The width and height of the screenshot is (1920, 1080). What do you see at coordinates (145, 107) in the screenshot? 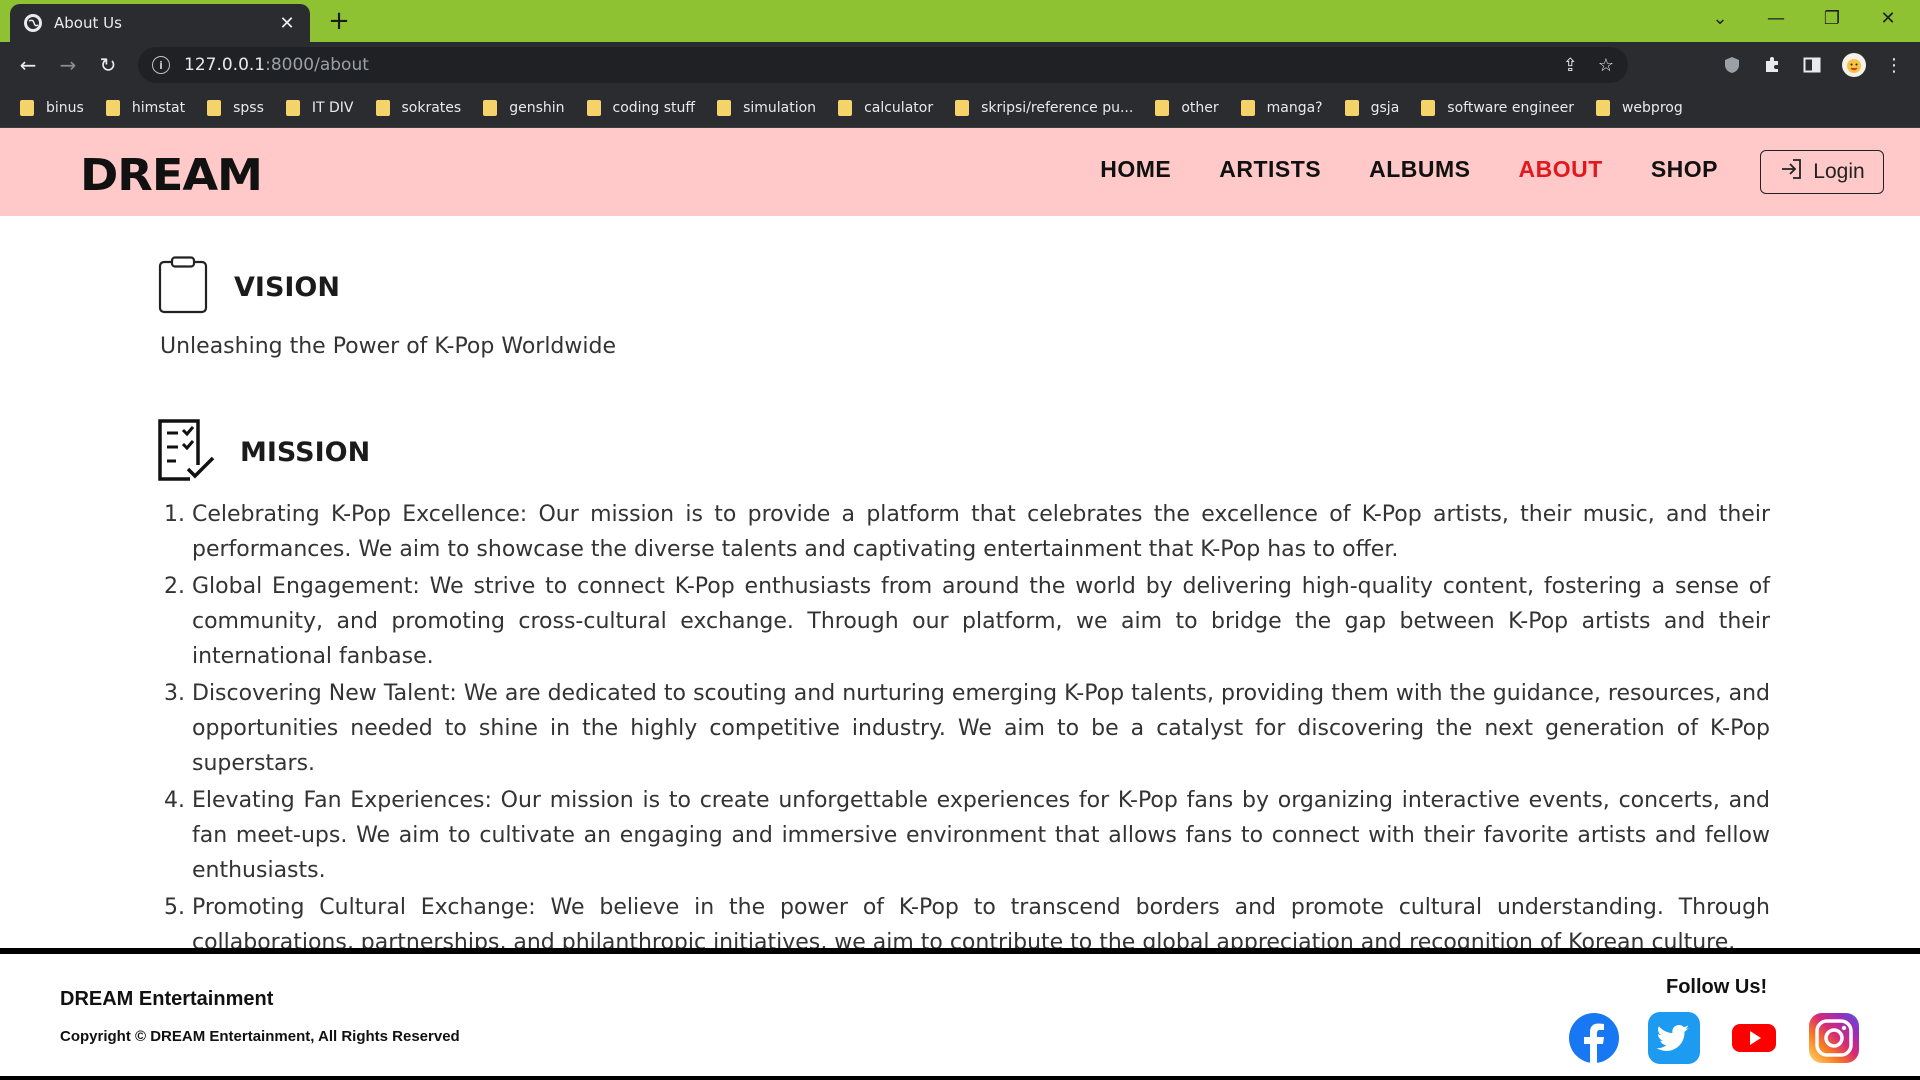
I see `bookmark-folder: himstat` at bounding box center [145, 107].